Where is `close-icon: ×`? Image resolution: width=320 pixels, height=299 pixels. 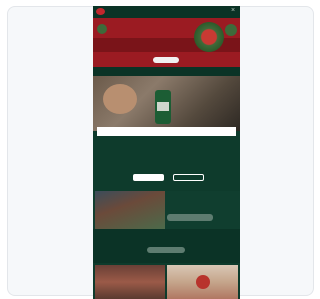
close-icon: × is located at coordinates (233, 11).